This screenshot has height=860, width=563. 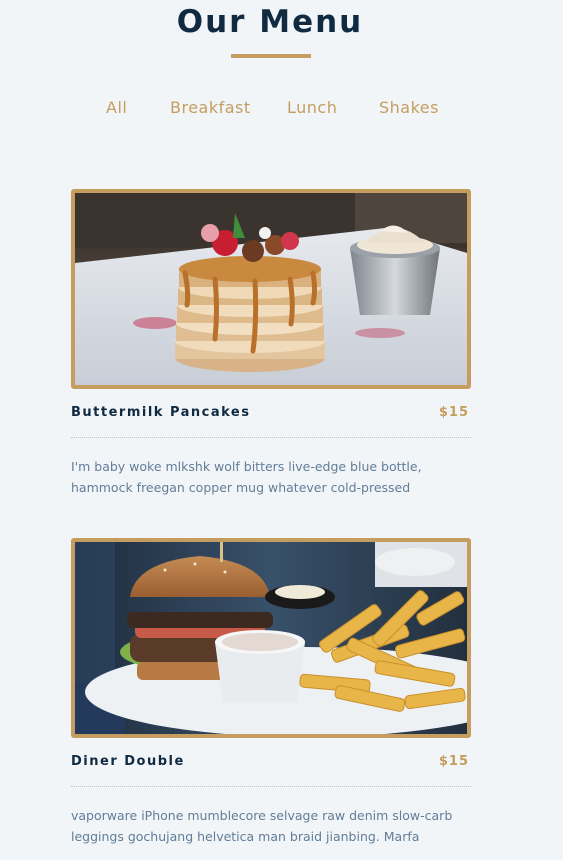 What do you see at coordinates (270, 22) in the screenshot?
I see `page-title: Our Menu` at bounding box center [270, 22].